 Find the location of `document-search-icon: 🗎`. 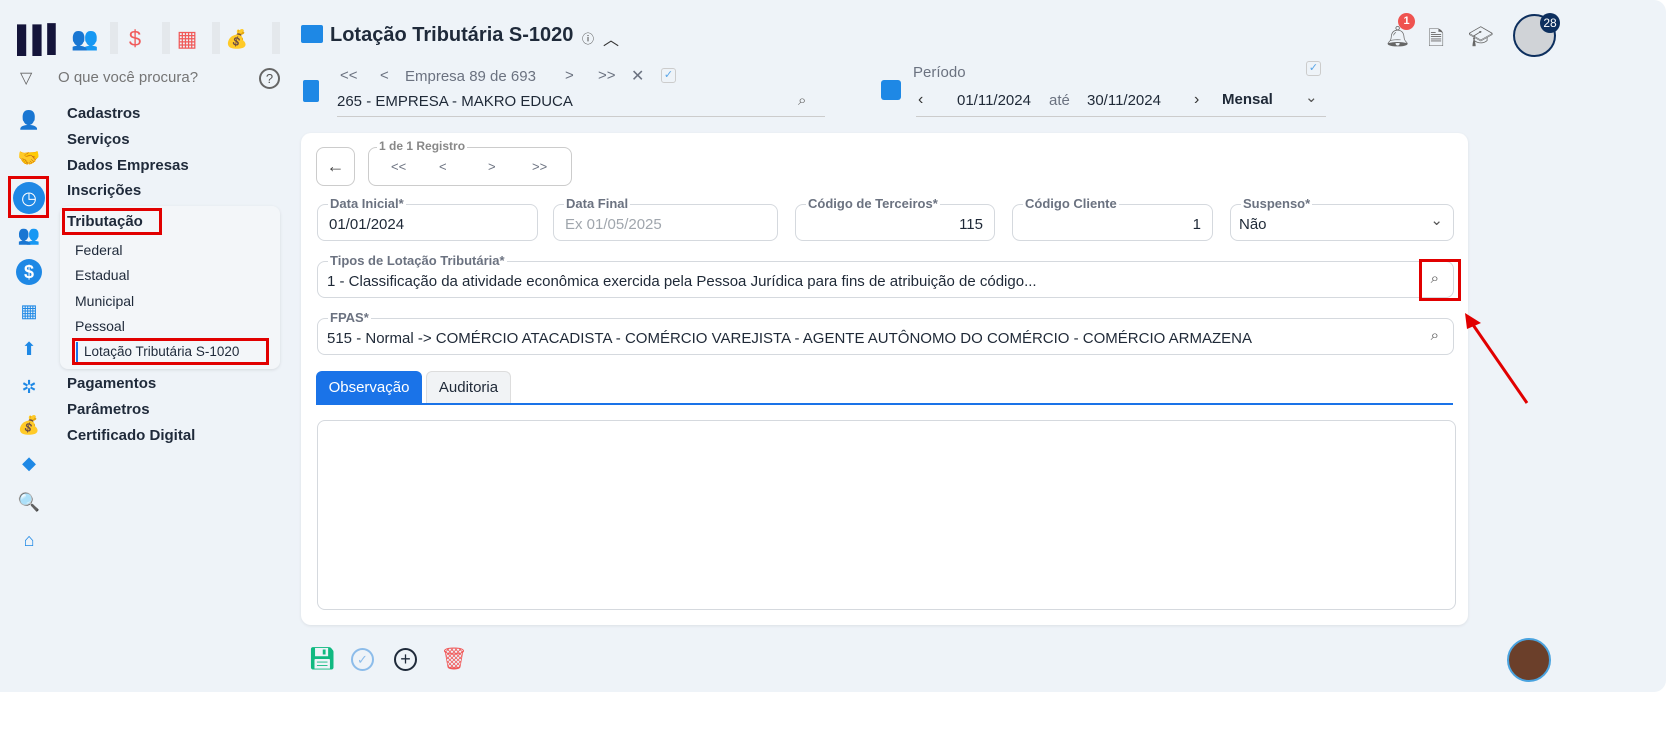

document-search-icon: 🗎 is located at coordinates (1436, 41).